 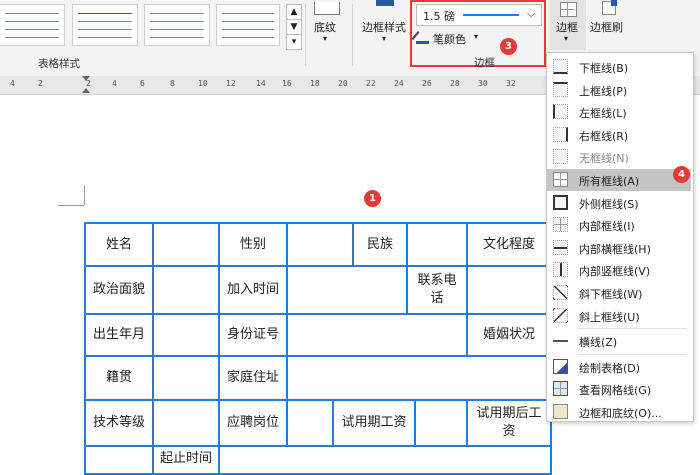 I want to click on table-cell-education-label: 文化程度, so click(x=509, y=244).